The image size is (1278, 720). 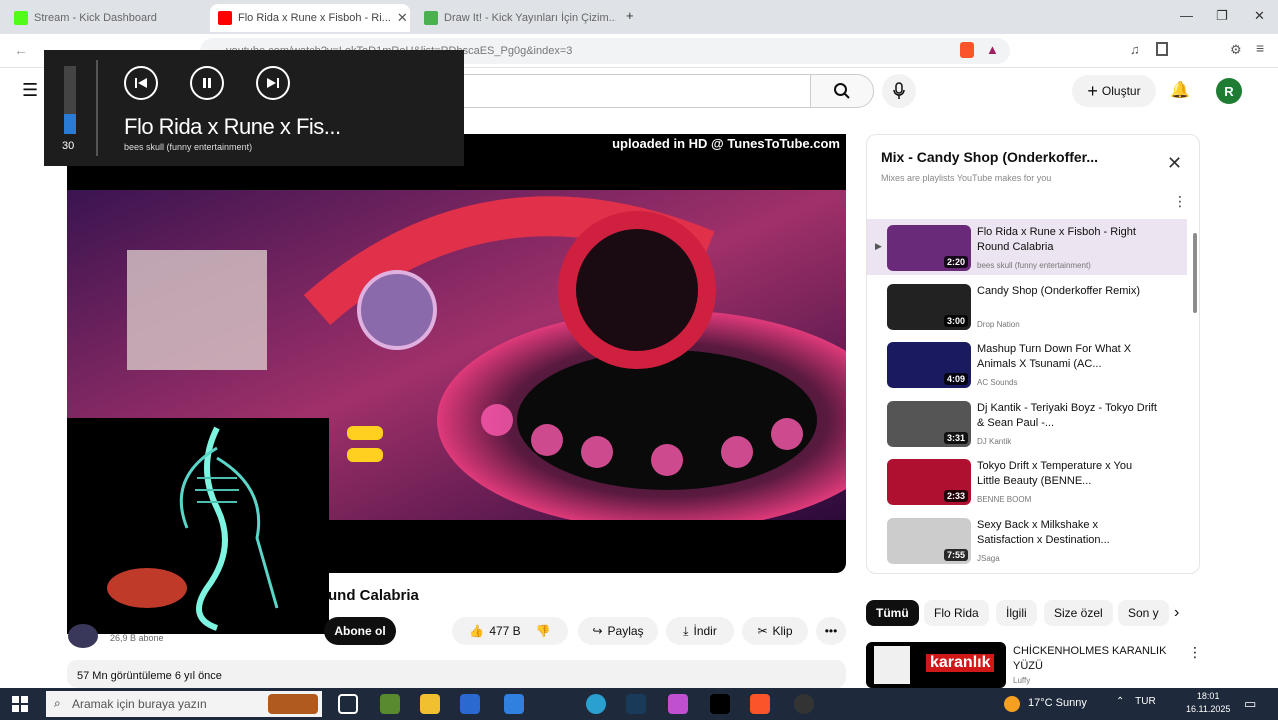 I want to click on taskbar-clock: 18:01 16.11.2025, so click(x=1208, y=703).